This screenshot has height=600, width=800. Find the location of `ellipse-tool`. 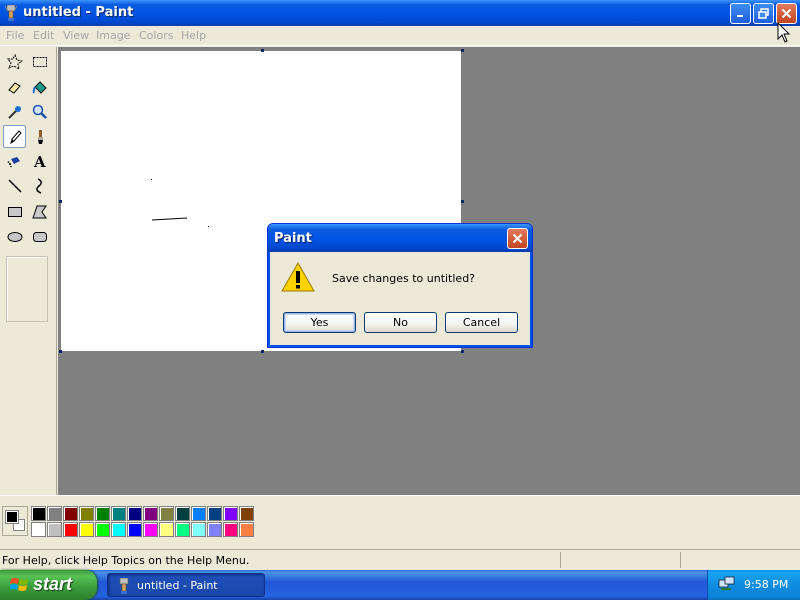

ellipse-tool is located at coordinates (14, 236).